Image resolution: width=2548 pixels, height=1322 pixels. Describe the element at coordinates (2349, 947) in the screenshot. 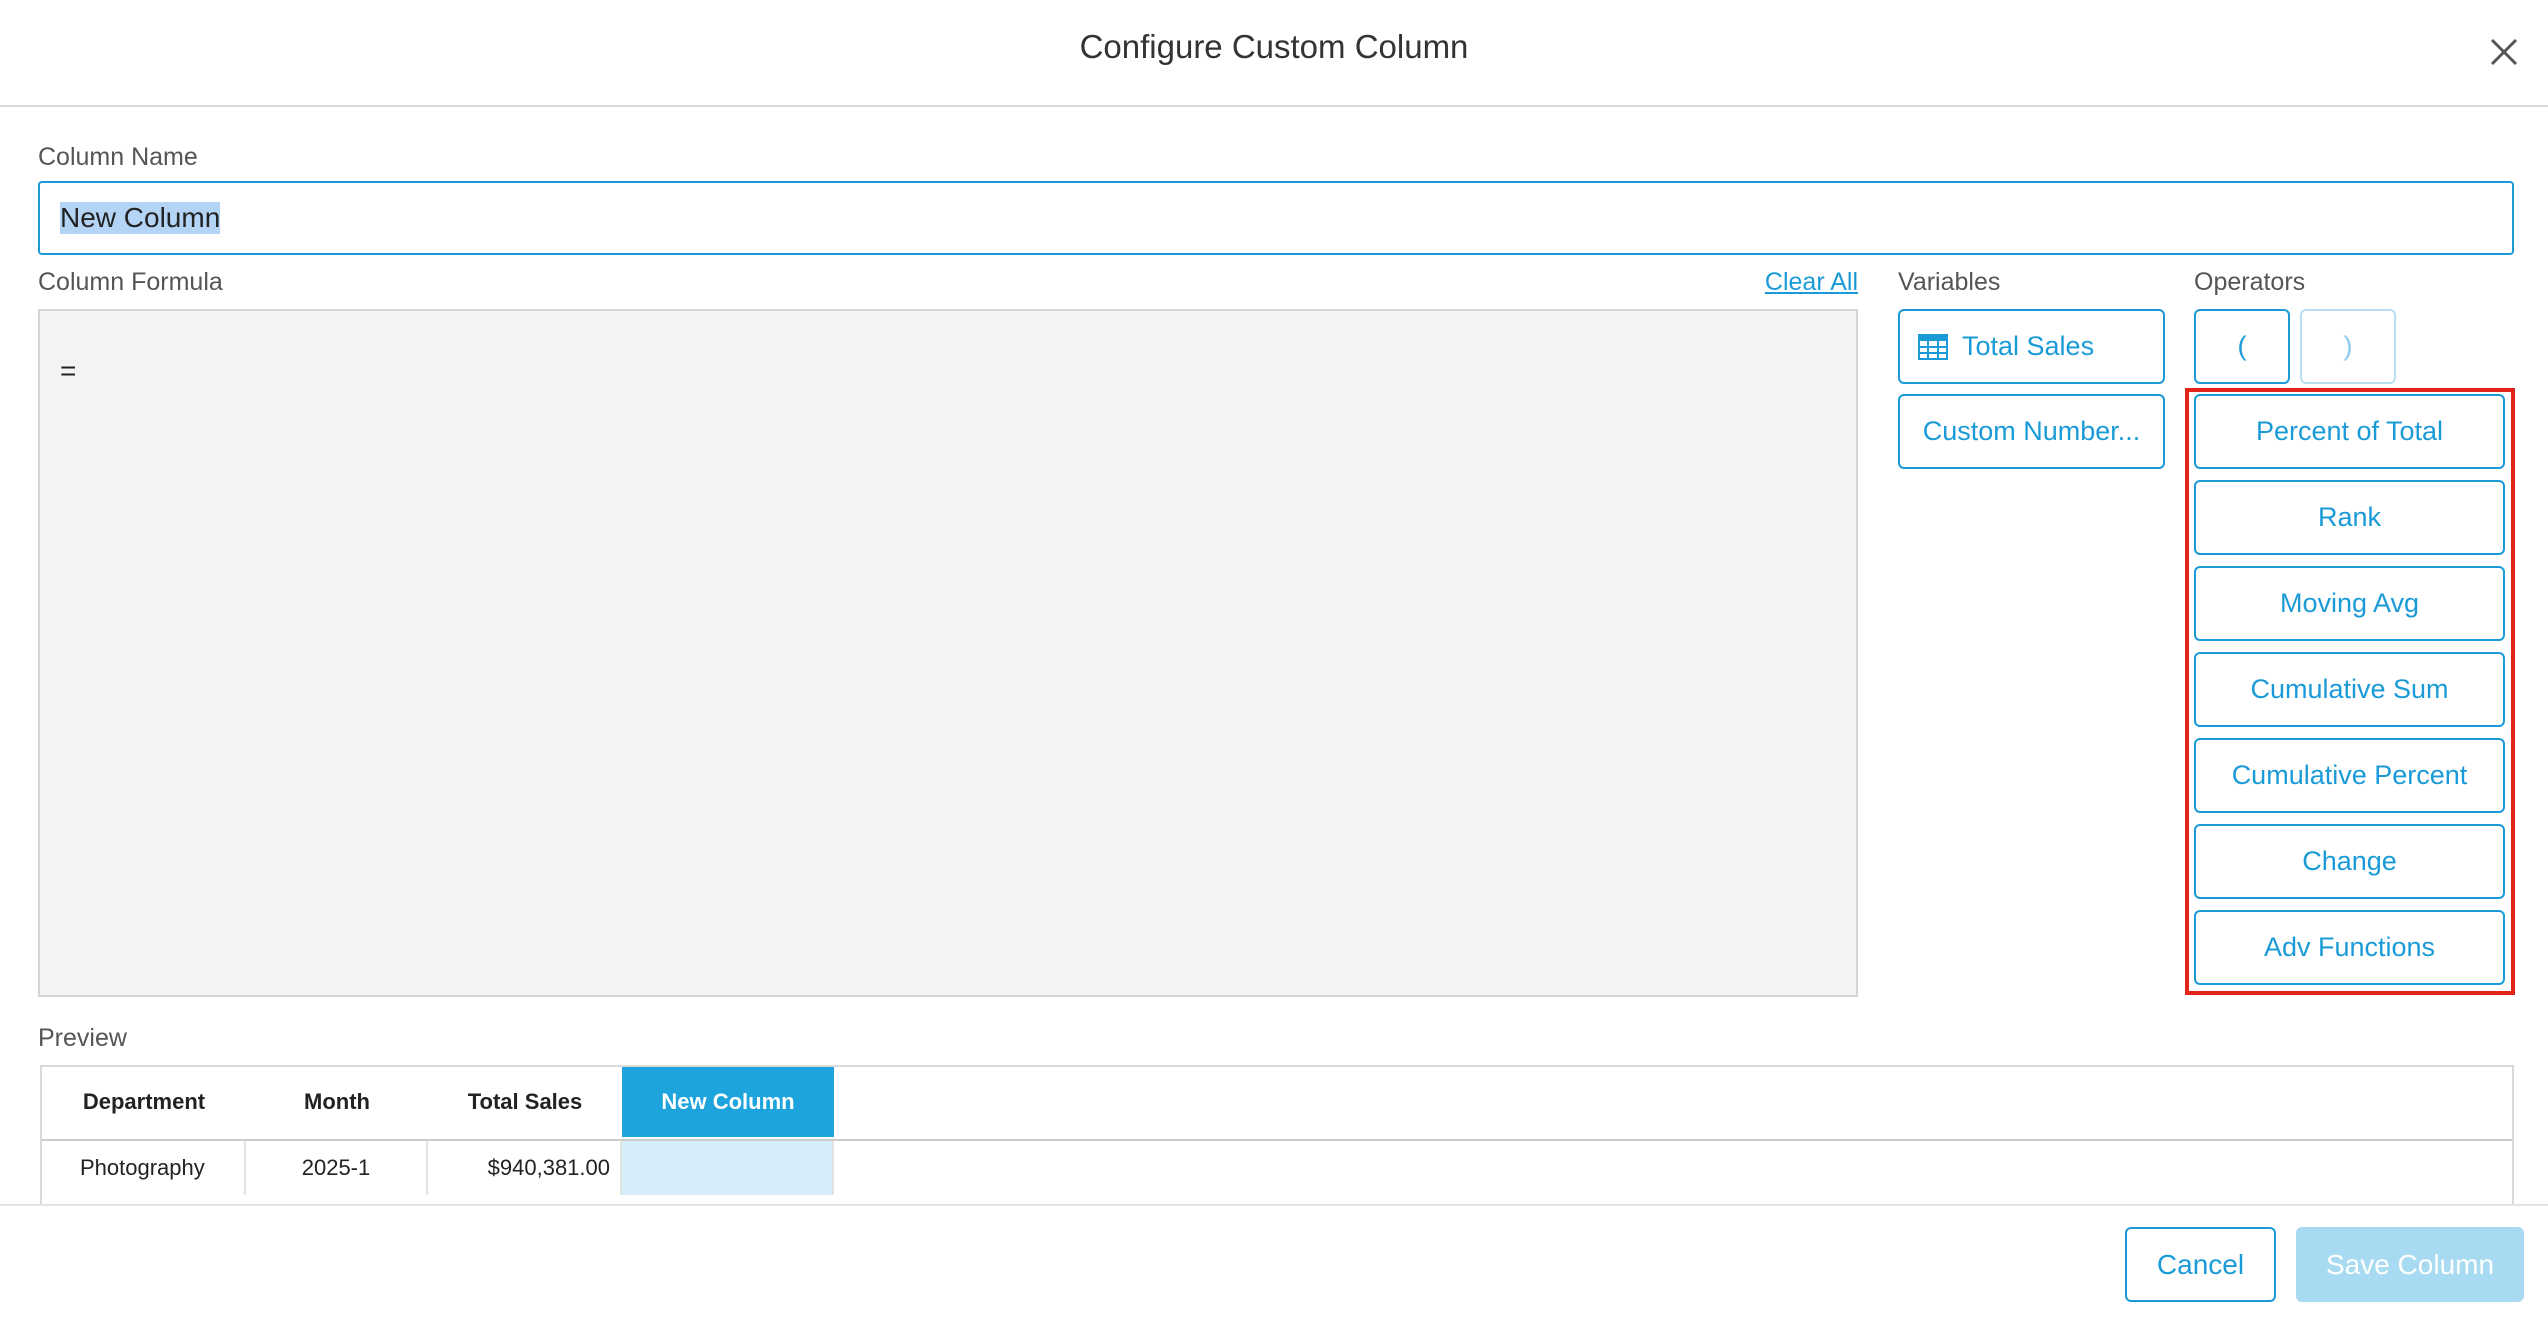

I see `adv-functions-button: Adv Functions` at that location.